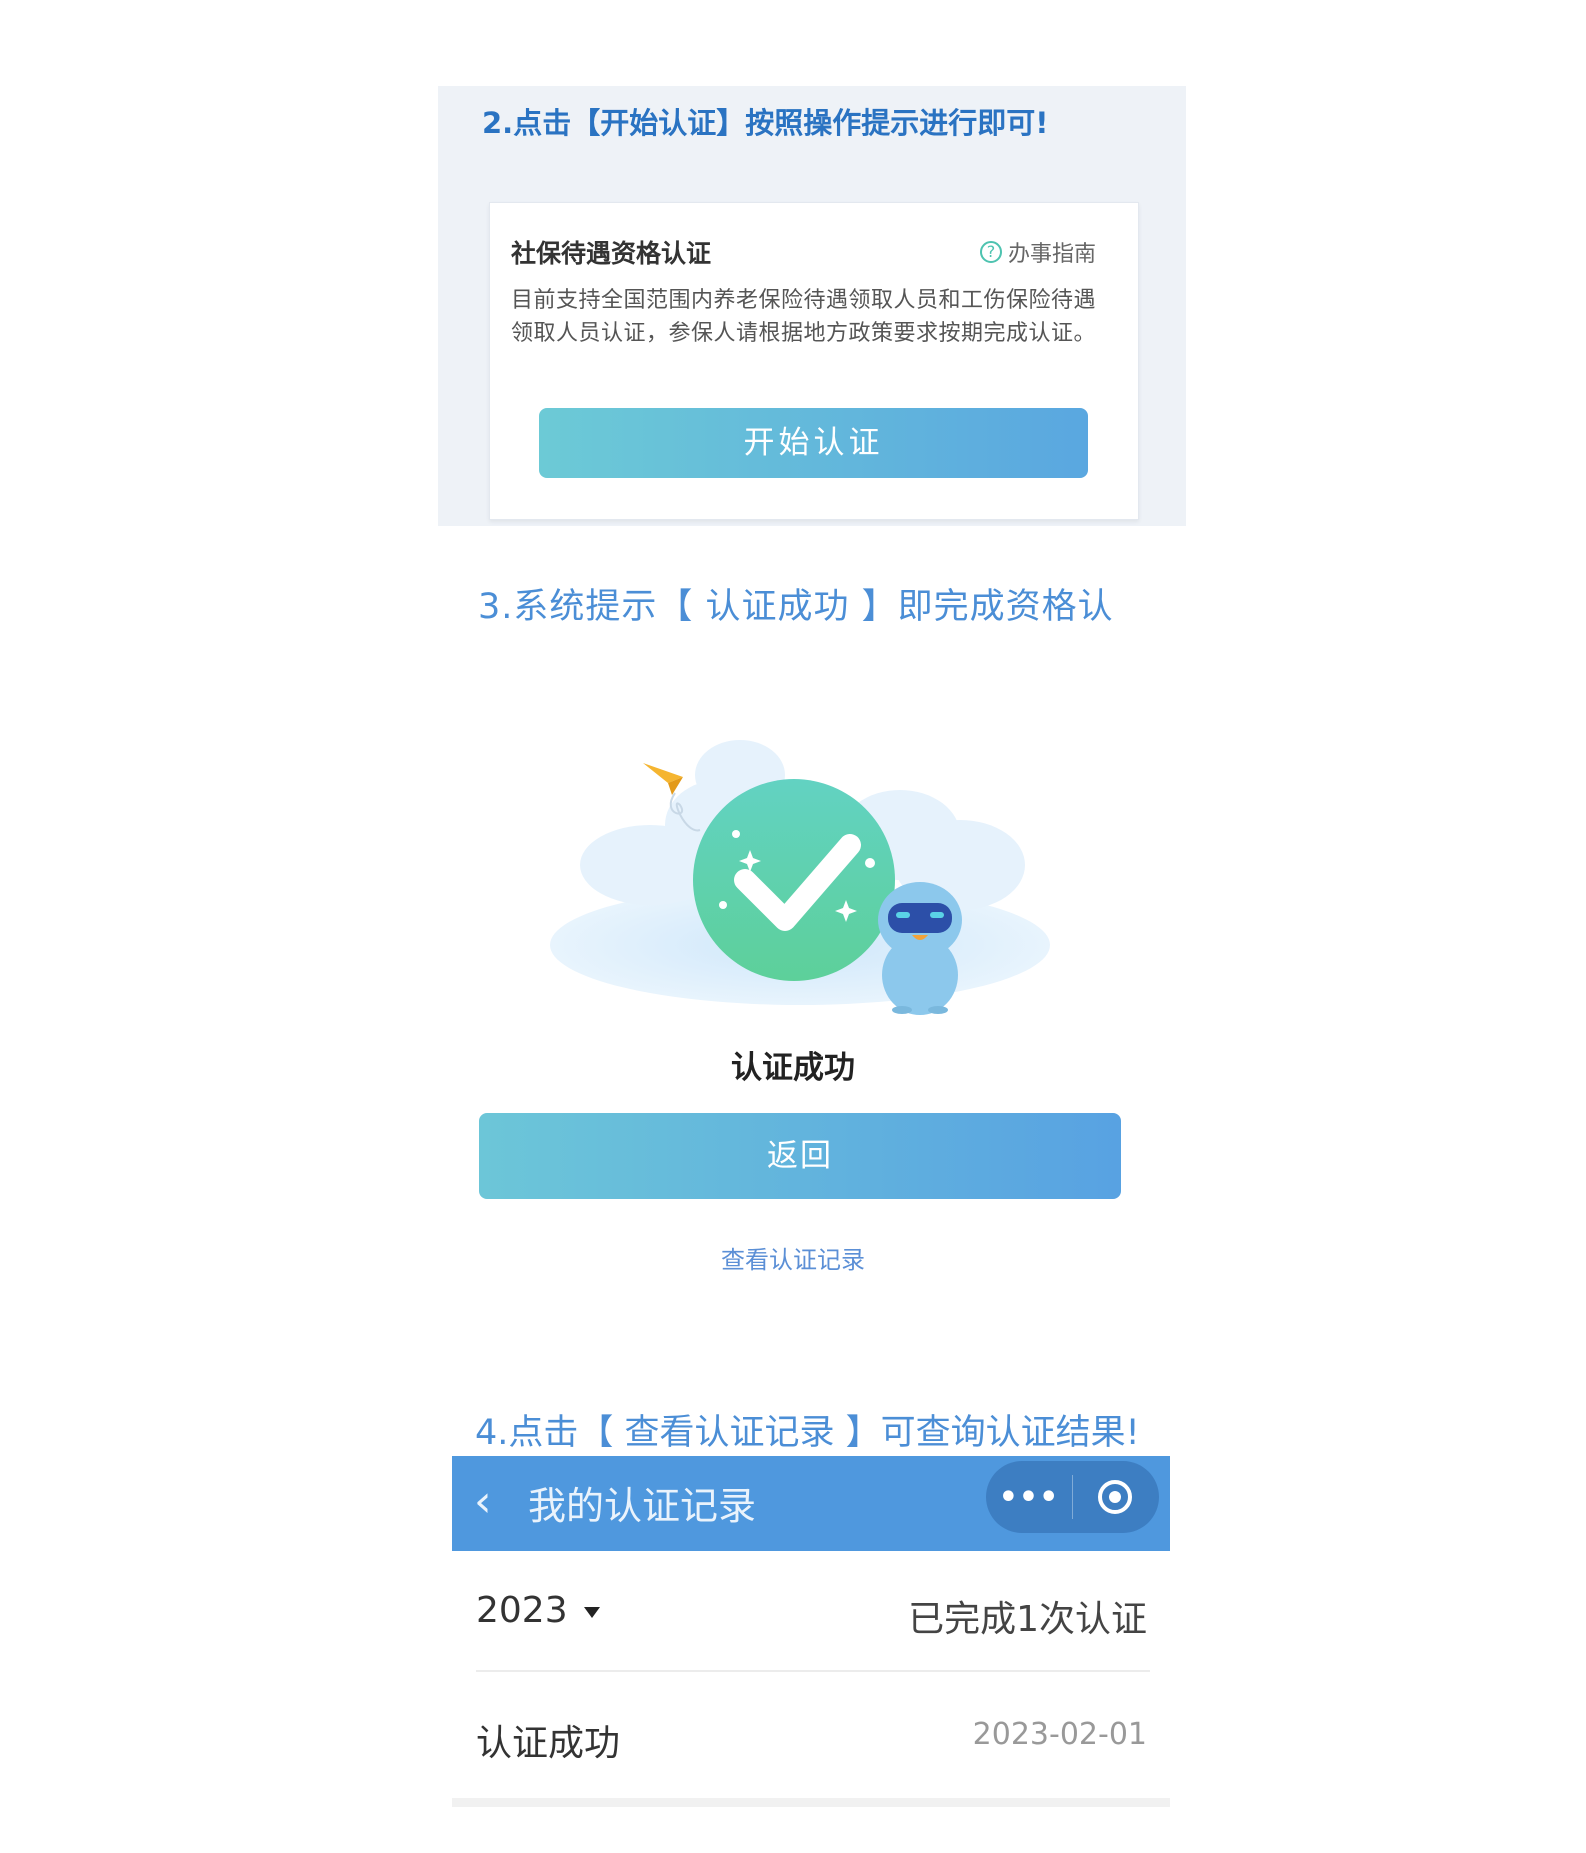 This screenshot has height=1853, width=1586. Describe the element at coordinates (483, 1502) in the screenshot. I see `chevron-left-icon: ‹` at that location.